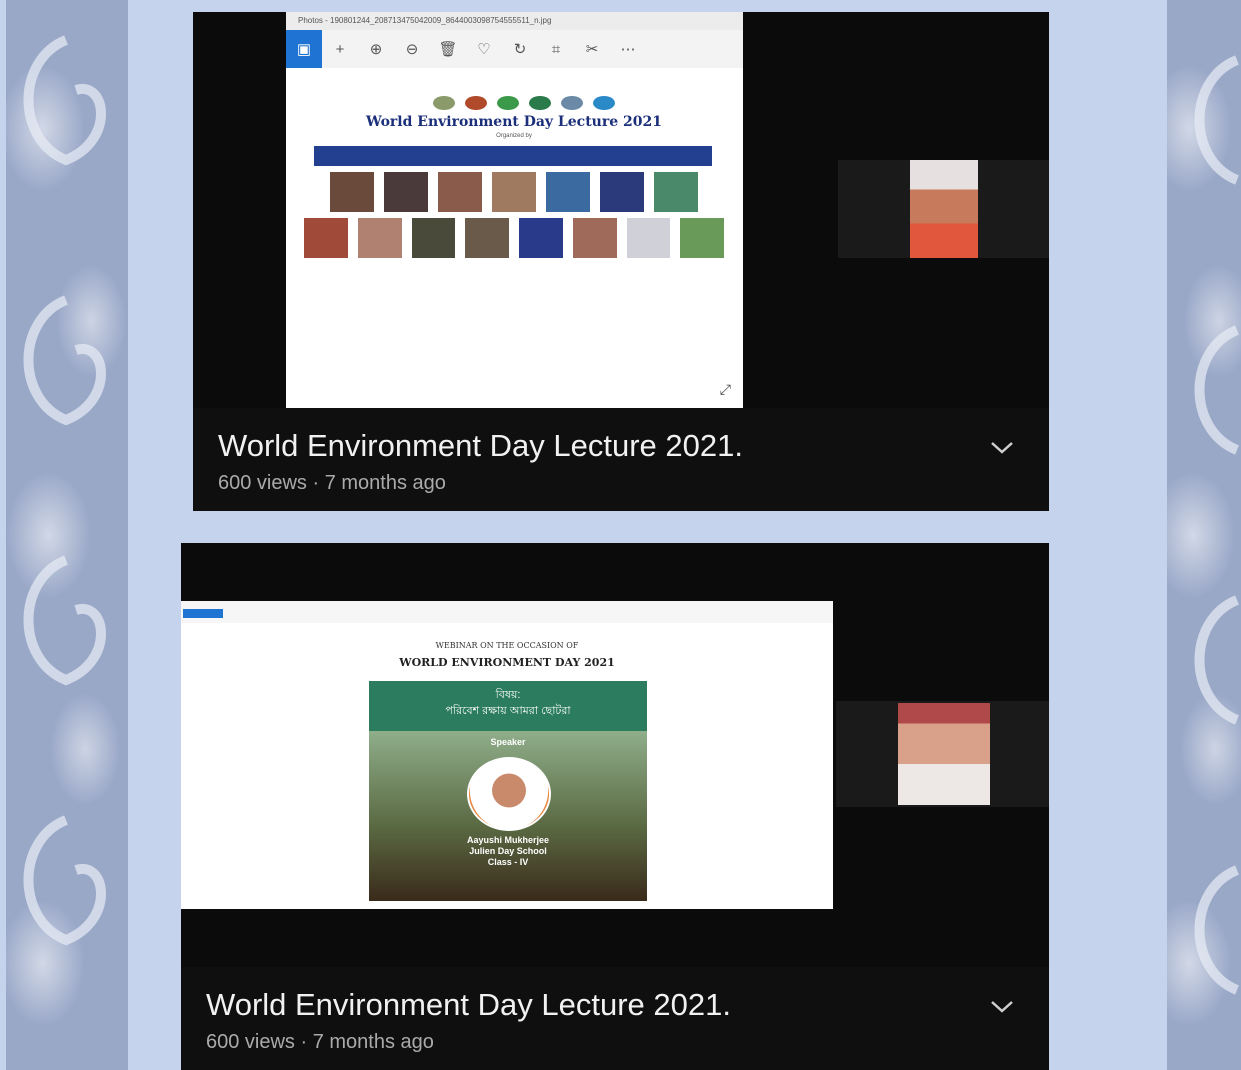 Image resolution: width=1241 pixels, height=1070 pixels. I want to click on zoom-in-icon: ⊕, so click(376, 49).